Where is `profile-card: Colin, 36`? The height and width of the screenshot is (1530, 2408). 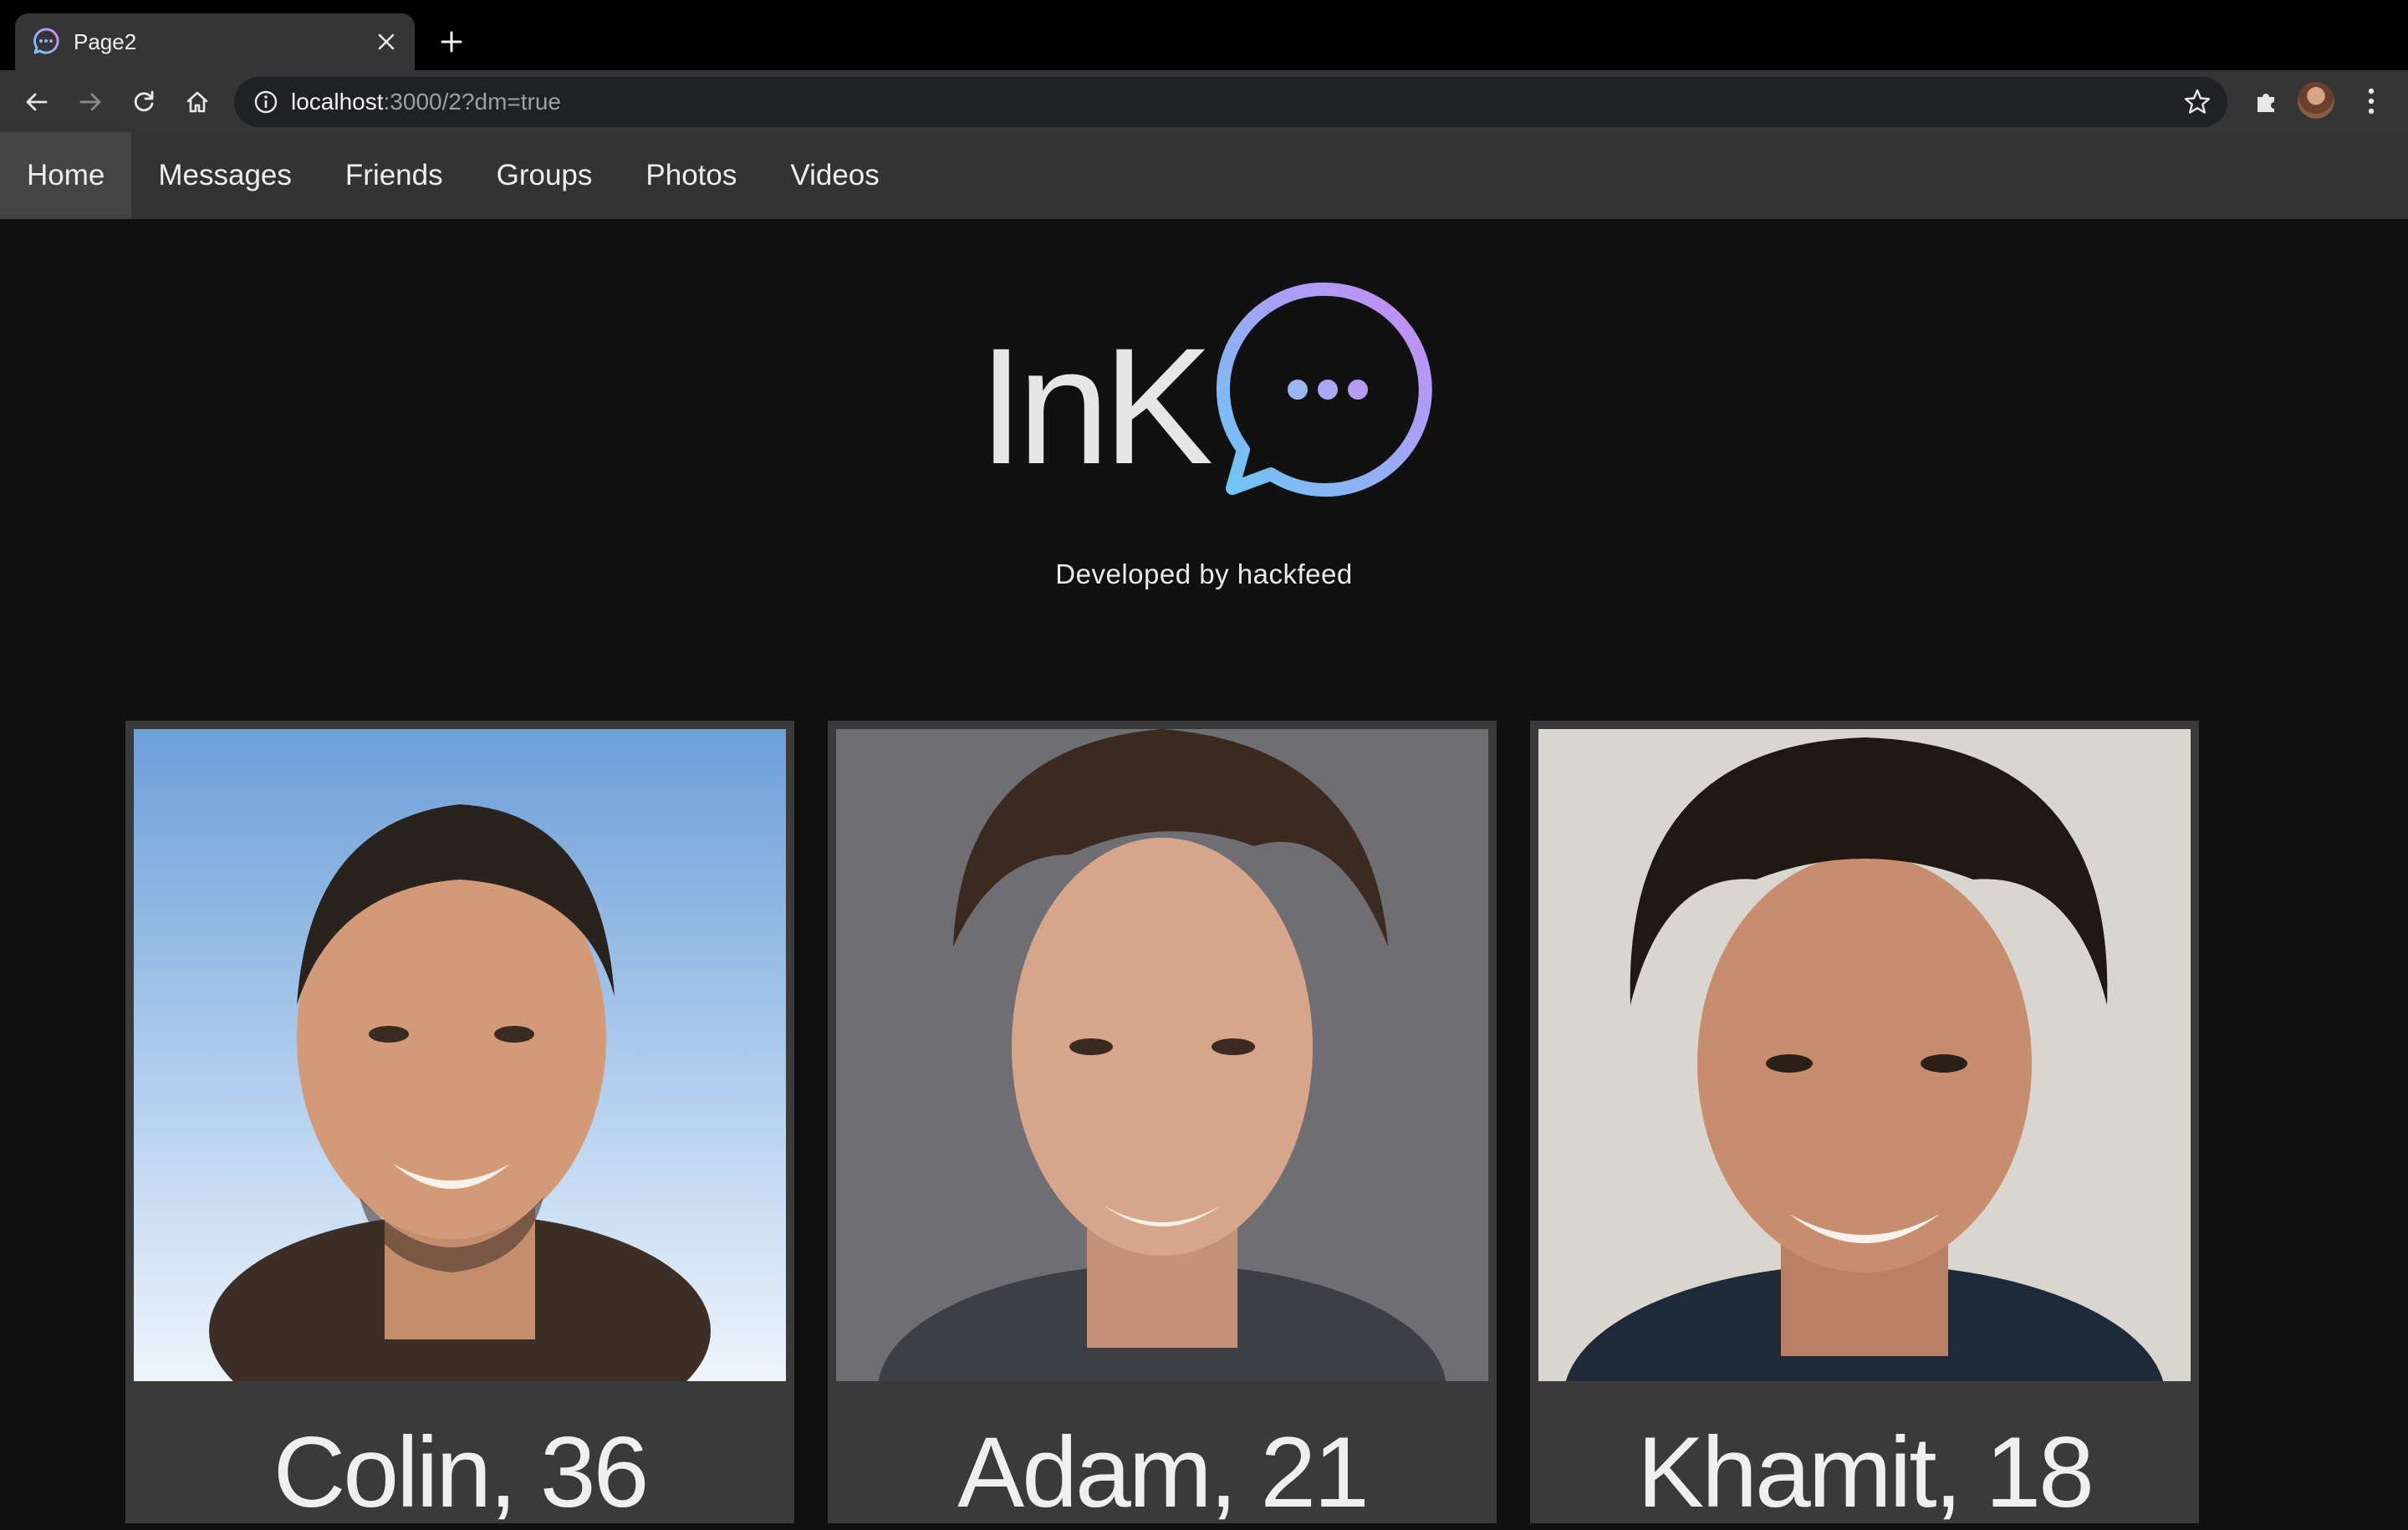 profile-card: Colin, 36 is located at coordinates (459, 1124).